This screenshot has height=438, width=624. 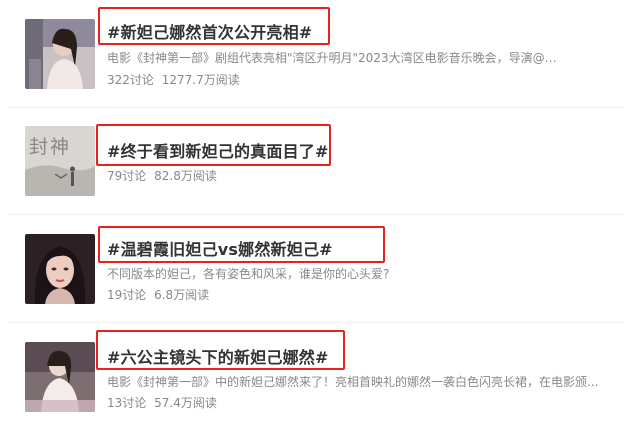 I want to click on discussion-count: 322讨论, so click(x=130, y=80).